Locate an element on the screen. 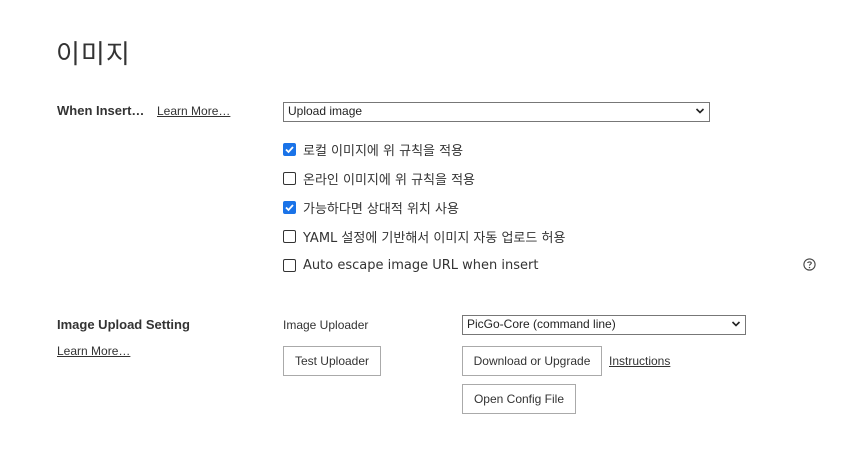 The width and height of the screenshot is (853, 460). checkbox-label: 가능하다면 상대적 위치 사용 is located at coordinates (381, 209).